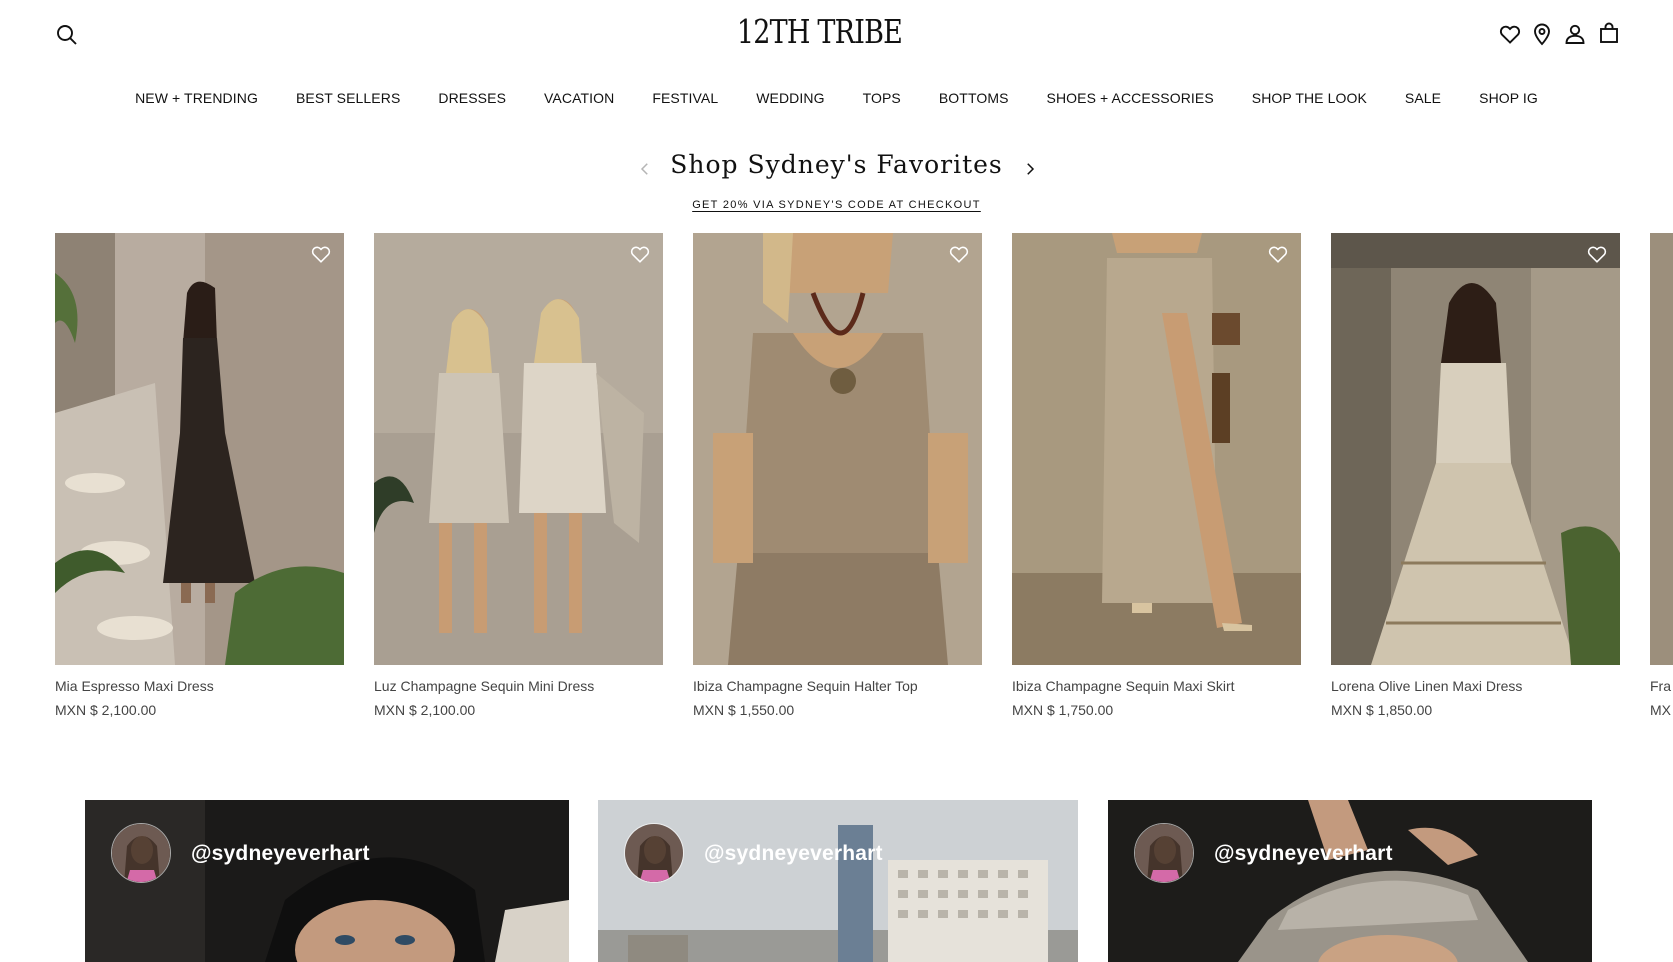  I want to click on nav-shop-the-look: SHOP THE LOOK, so click(1309, 98).